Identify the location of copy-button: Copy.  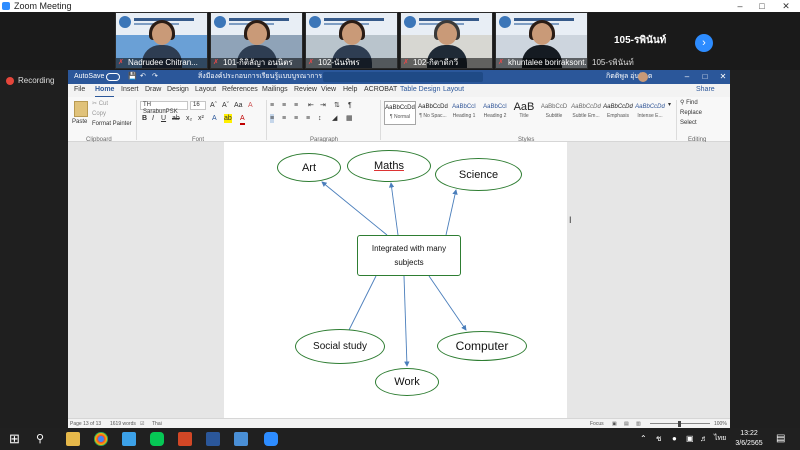
(99, 114).